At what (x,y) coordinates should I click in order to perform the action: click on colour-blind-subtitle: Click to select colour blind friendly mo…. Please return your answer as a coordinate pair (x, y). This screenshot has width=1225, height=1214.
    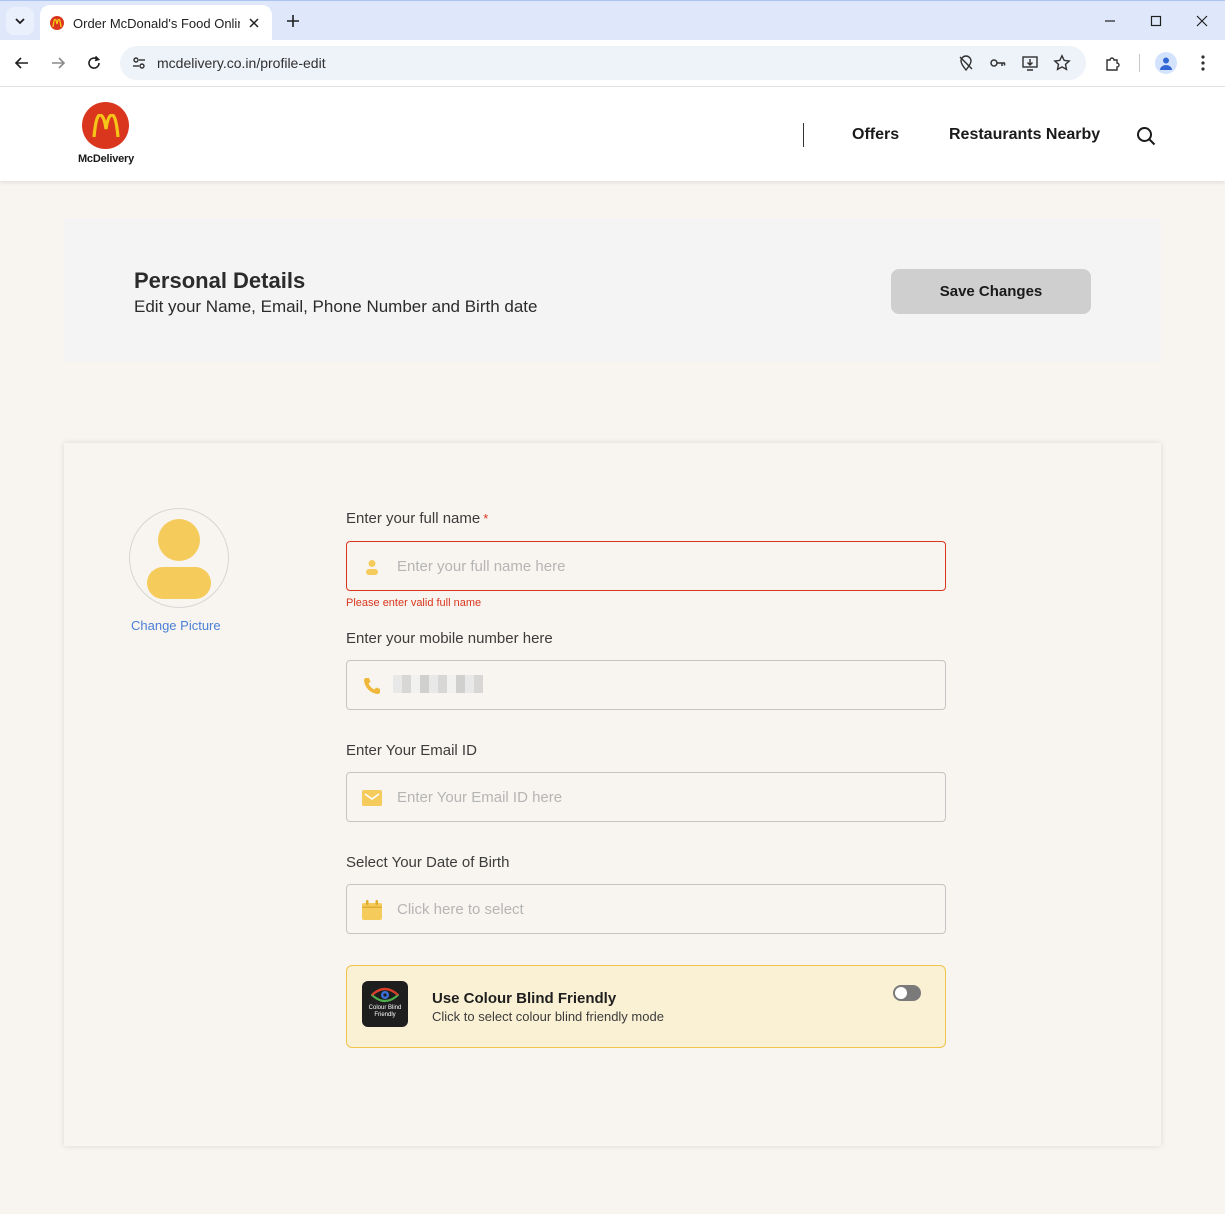
    Looking at the image, I should click on (548, 1016).